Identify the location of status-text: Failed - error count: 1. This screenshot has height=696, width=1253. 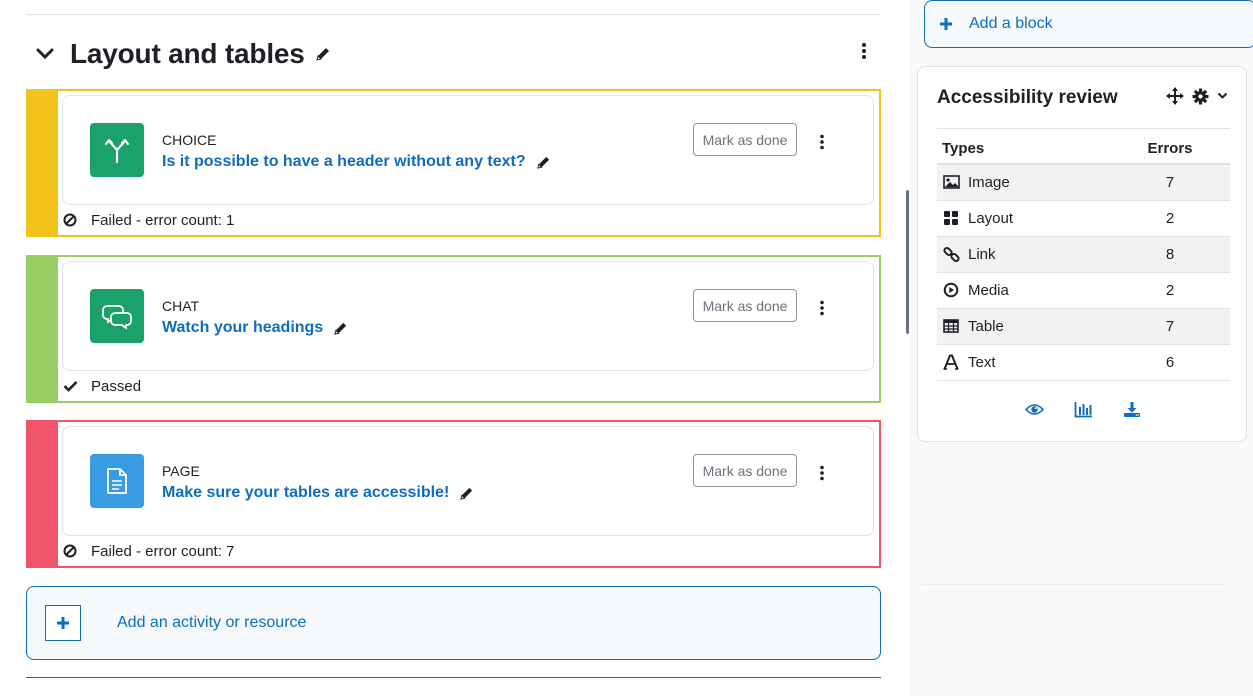
(163, 220).